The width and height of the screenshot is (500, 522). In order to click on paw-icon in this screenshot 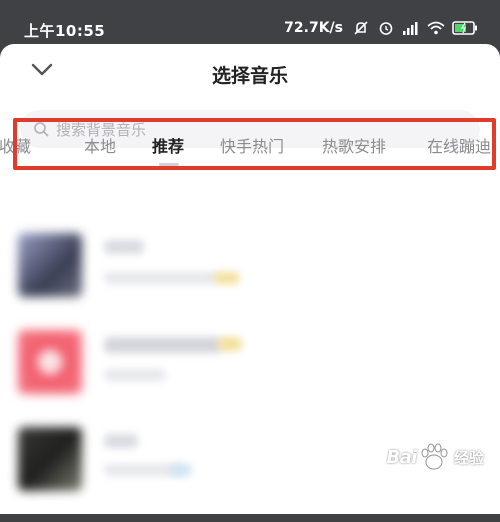, I will do `click(434, 456)`.